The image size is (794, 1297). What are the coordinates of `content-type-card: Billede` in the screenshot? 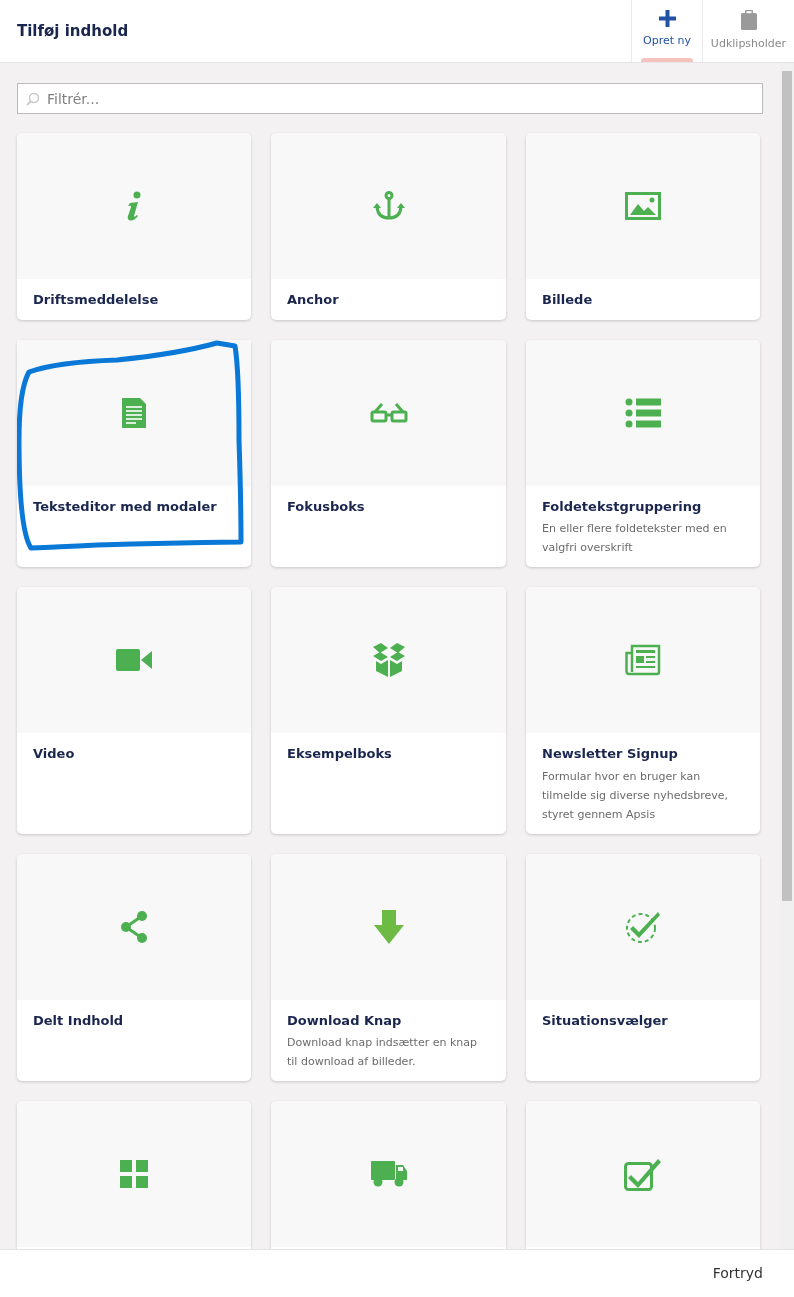 It's located at (643, 226).